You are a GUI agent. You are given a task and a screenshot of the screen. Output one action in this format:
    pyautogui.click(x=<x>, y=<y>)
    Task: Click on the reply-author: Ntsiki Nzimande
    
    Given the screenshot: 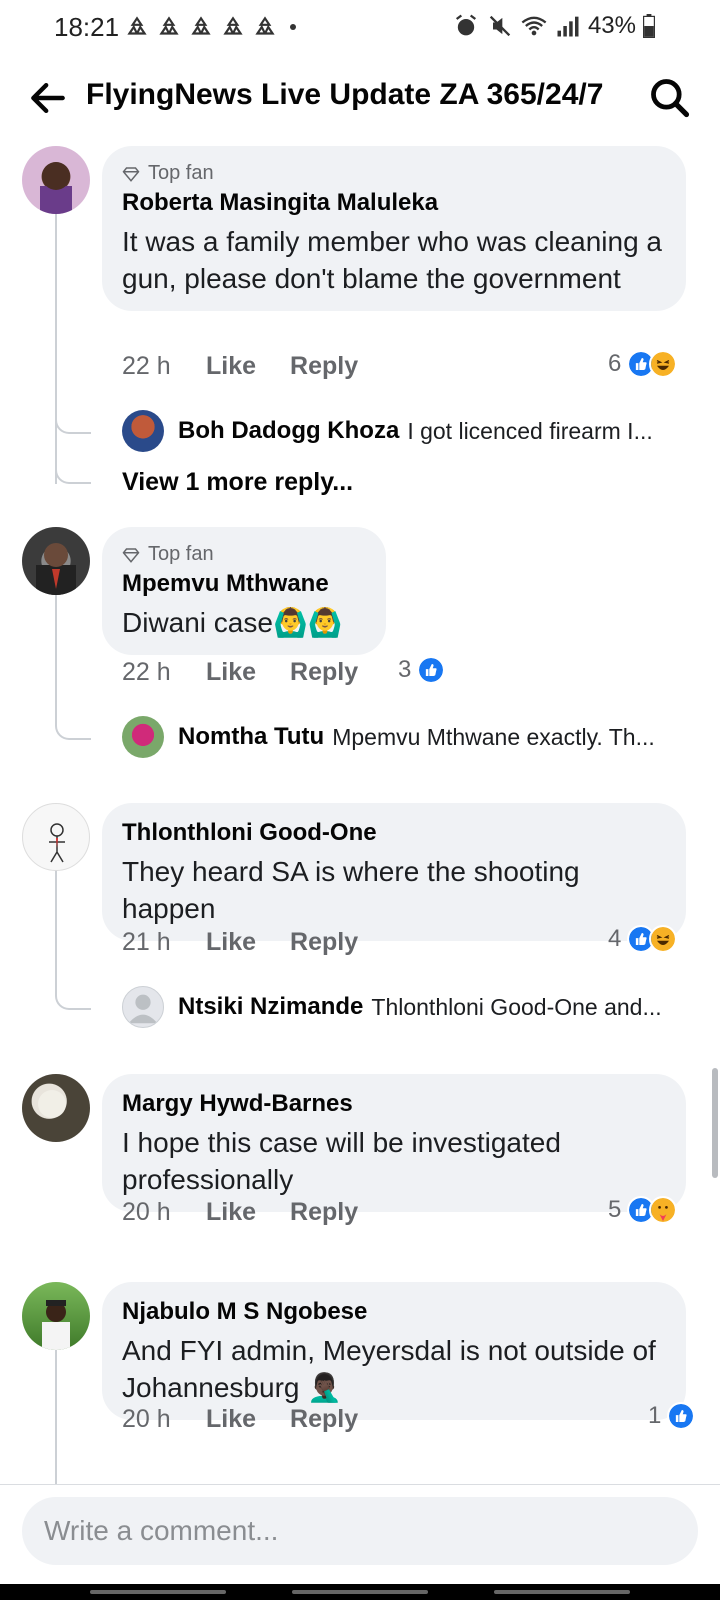 What is the action you would take?
    pyautogui.click(x=270, y=1007)
    